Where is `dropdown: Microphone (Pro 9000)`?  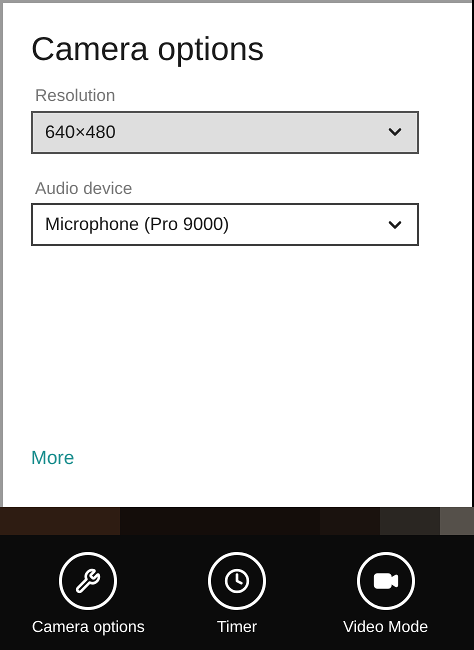 dropdown: Microphone (Pro 9000) is located at coordinates (225, 224).